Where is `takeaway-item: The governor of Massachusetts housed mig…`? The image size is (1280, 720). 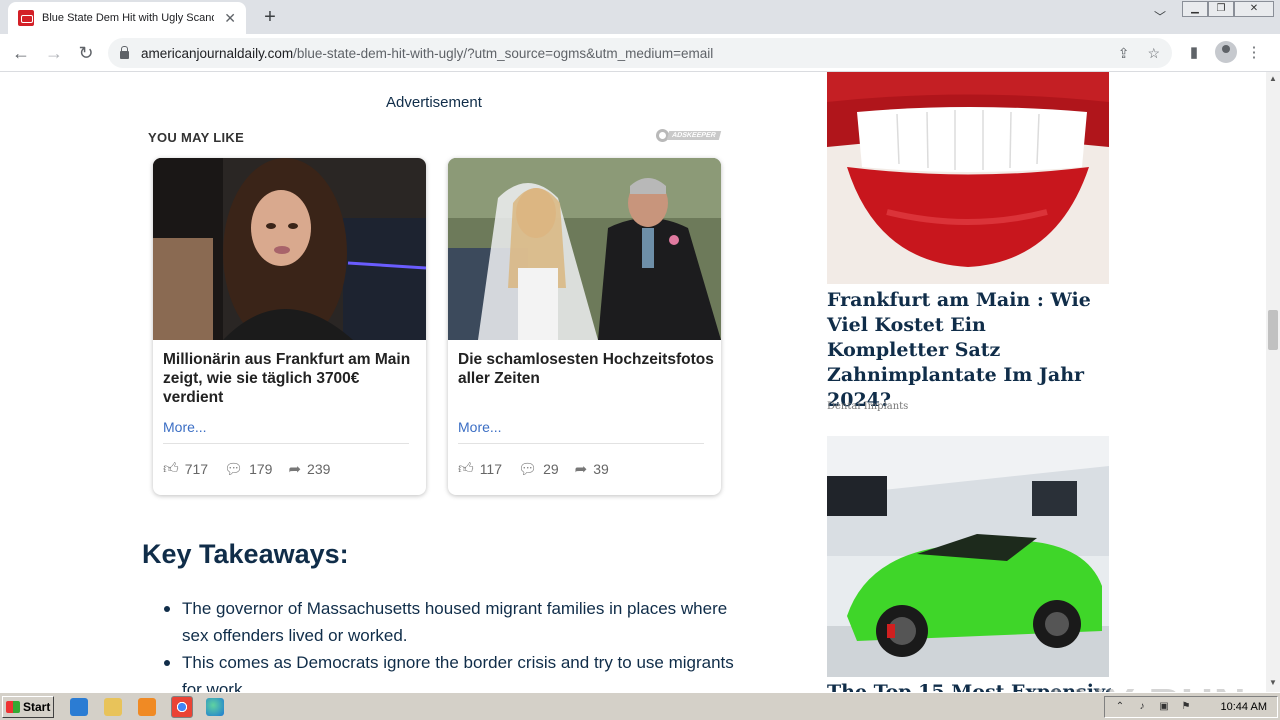
takeaway-item: The governor of Massachusetts housed mig… is located at coordinates (453, 622).